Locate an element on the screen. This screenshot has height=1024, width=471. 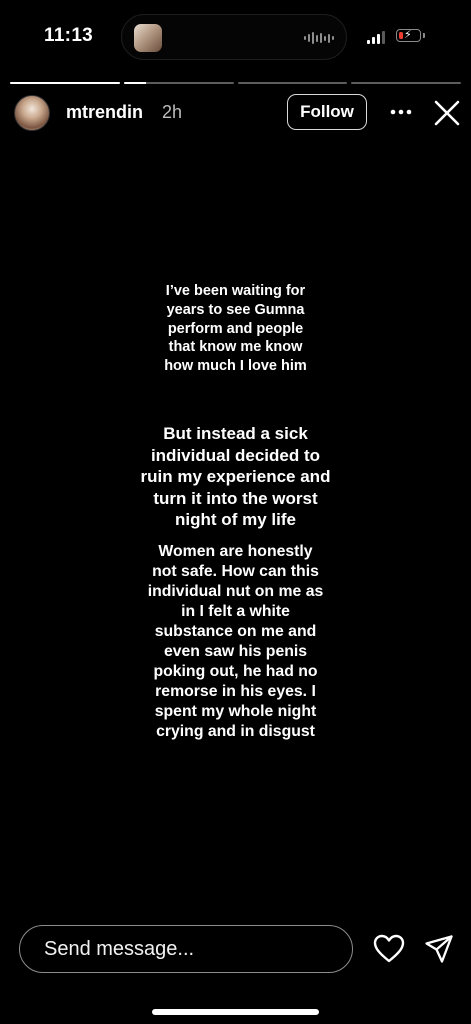
charging-bolt-icon: ⚡ is located at coordinates (408, 35).